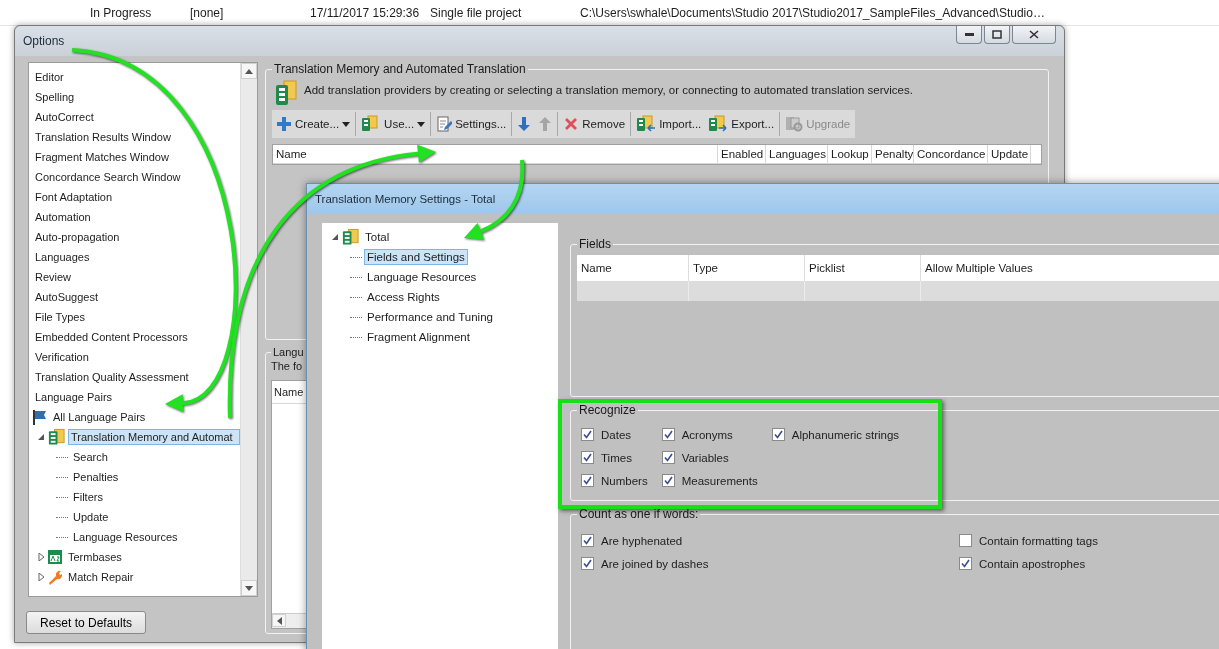  Describe the element at coordinates (797, 154) in the screenshot. I see `column-header: Languages` at that location.